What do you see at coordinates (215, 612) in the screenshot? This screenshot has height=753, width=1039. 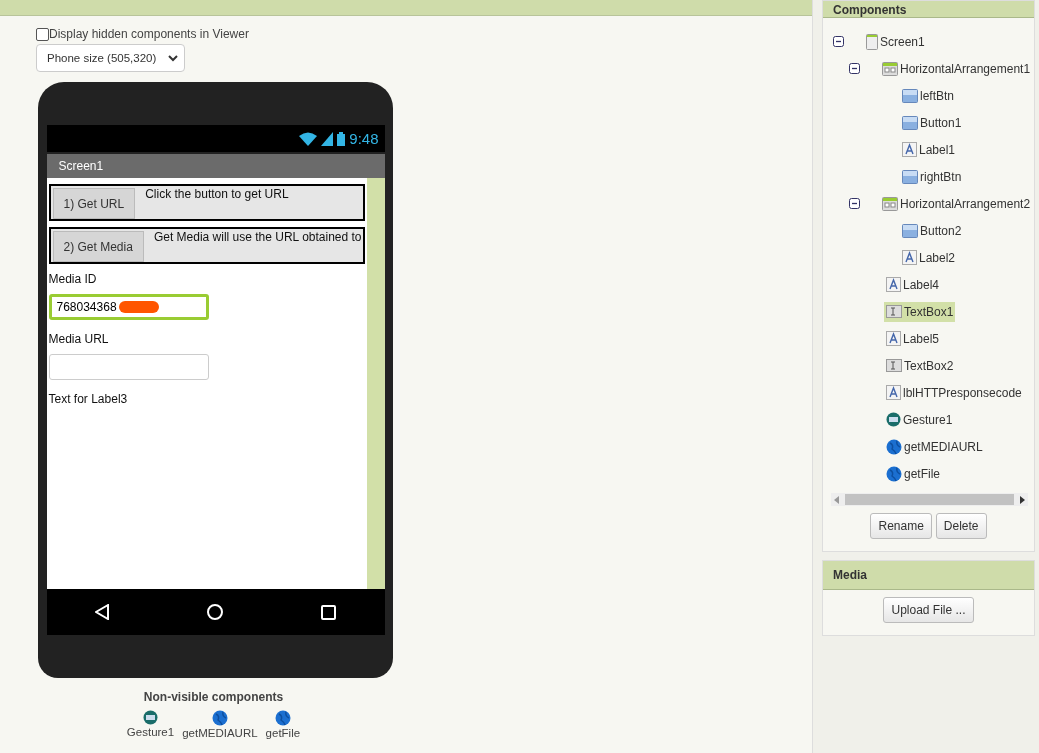 I see `home-icon` at bounding box center [215, 612].